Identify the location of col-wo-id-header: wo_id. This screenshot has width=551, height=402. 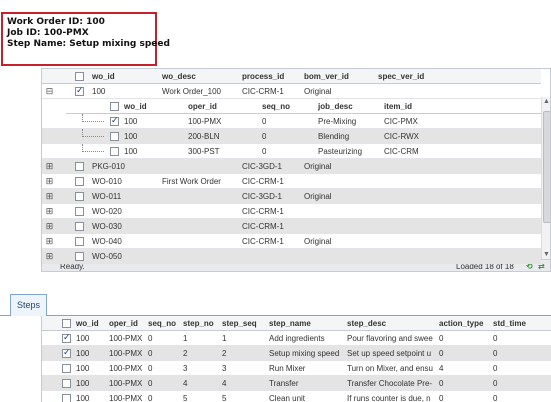
(103, 76).